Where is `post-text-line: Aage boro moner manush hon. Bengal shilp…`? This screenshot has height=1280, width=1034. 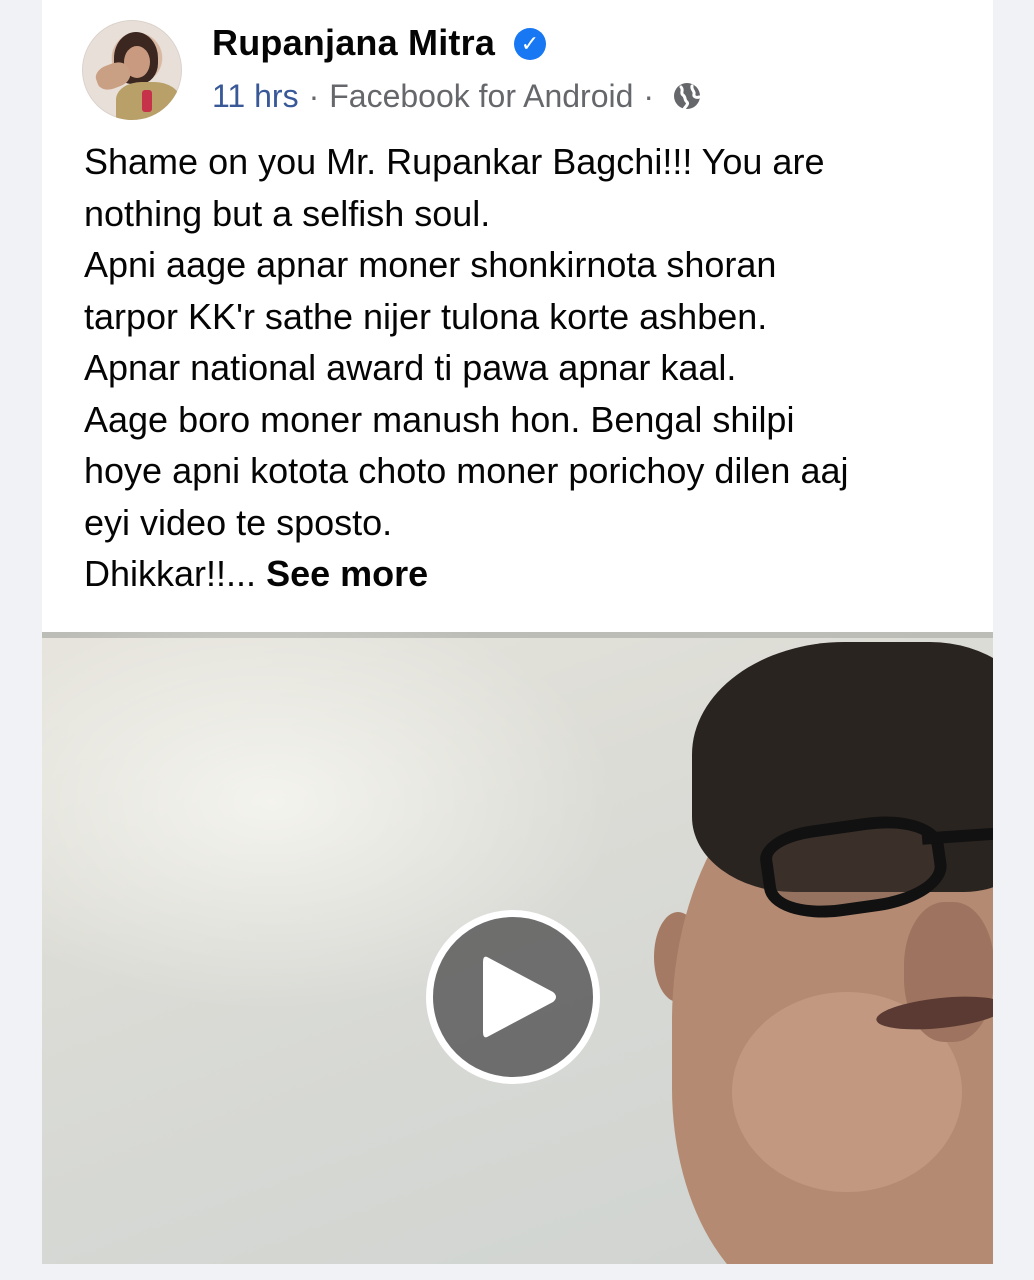 post-text-line: Aage boro moner manush hon. Bengal shilp… is located at coordinates (439, 419).